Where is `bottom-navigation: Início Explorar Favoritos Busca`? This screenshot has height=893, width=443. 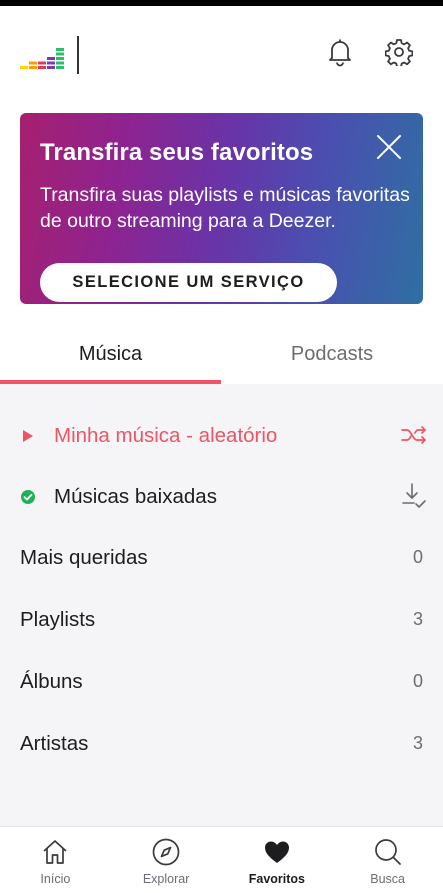 bottom-navigation: Início Explorar Favoritos Busca is located at coordinates (221, 859).